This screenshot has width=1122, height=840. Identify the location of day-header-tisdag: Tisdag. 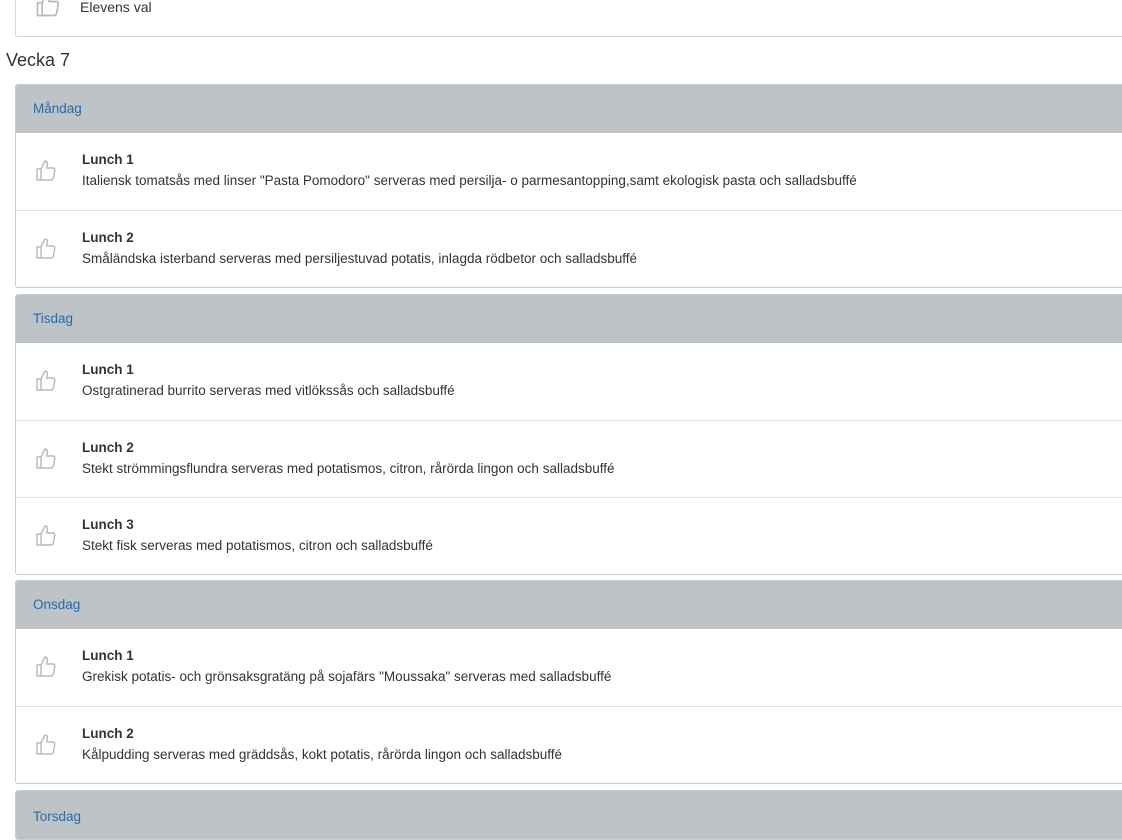
(569, 319).